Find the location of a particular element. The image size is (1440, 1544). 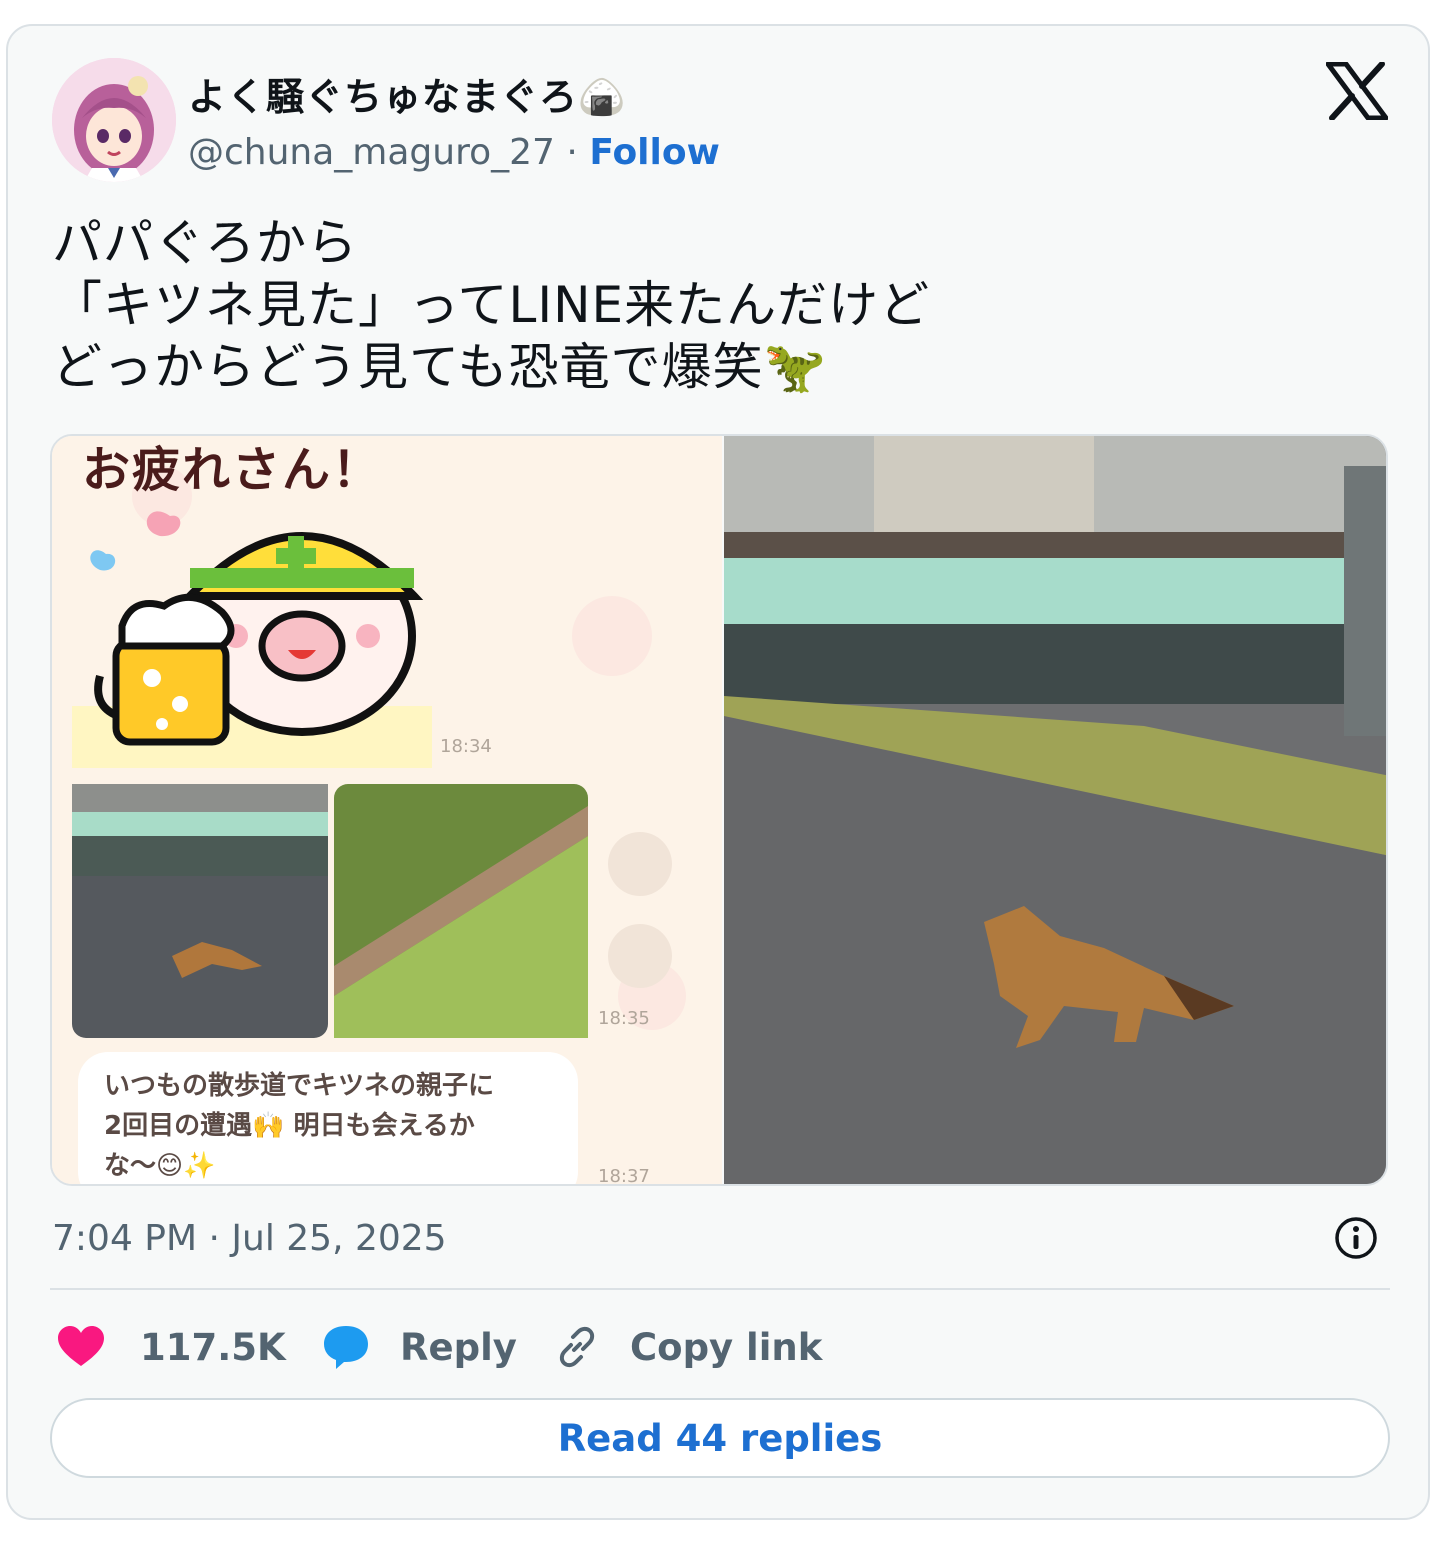

x-logo-icon is located at coordinates (1357, 91).